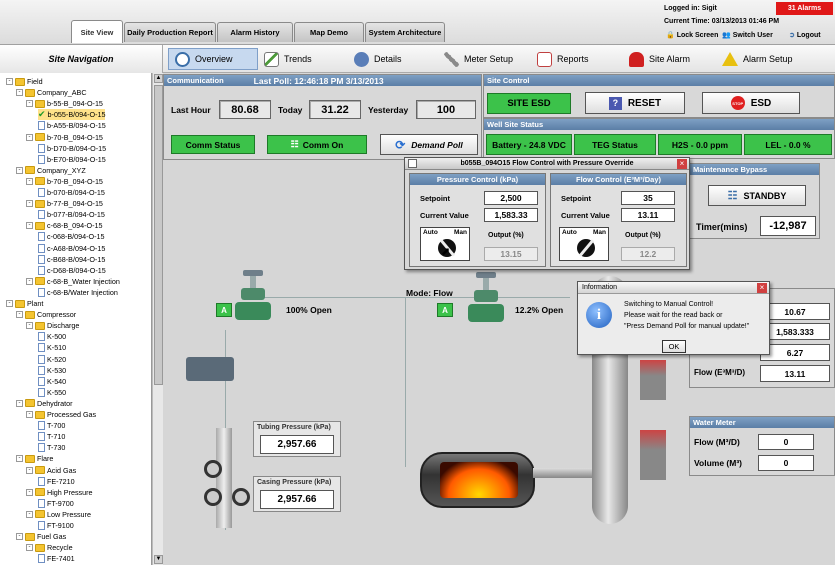 The height and width of the screenshot is (565, 835). I want to click on scroll-thumb, so click(158, 235).